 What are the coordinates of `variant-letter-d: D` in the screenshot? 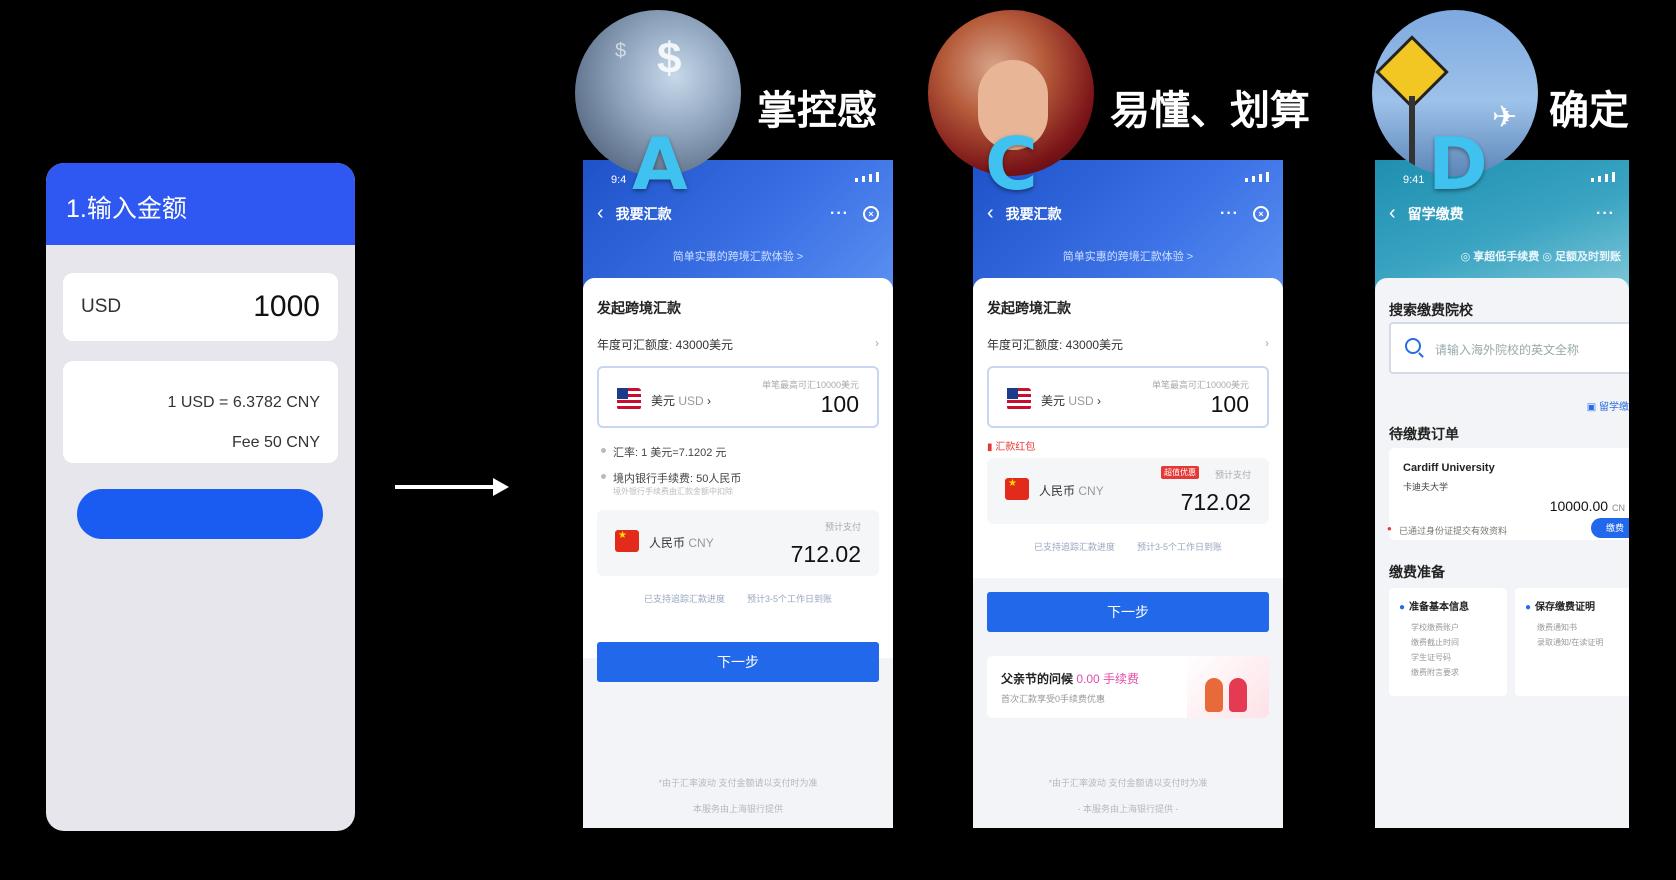 It's located at (1458, 164).